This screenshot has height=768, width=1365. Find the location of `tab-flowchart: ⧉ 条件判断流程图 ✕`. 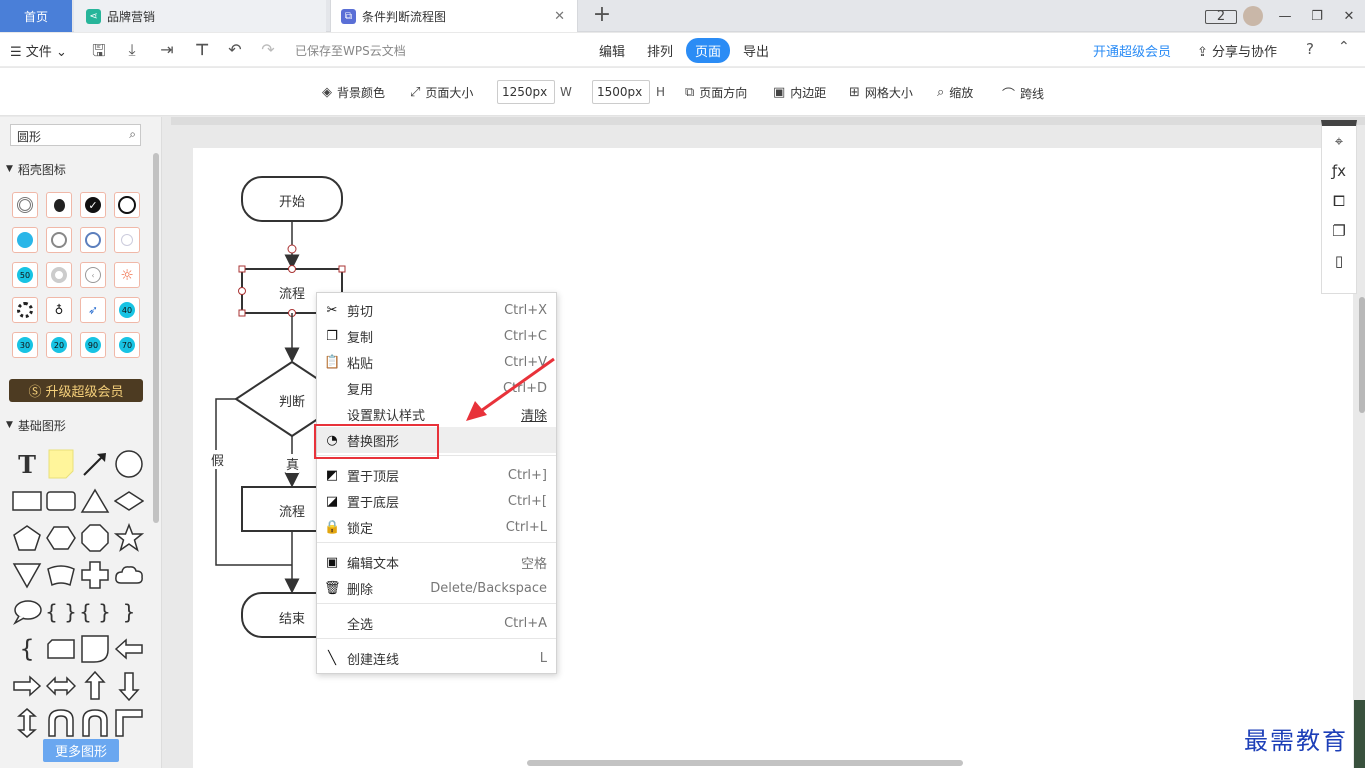

tab-flowchart: ⧉ 条件判断流程图 ✕ is located at coordinates (454, 16).